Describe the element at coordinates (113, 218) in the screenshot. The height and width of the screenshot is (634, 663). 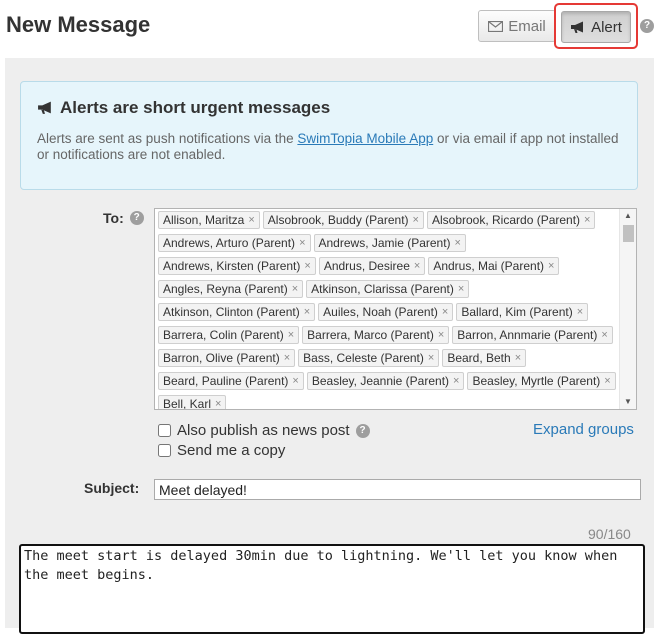
I see `to-label-text: To:` at that location.